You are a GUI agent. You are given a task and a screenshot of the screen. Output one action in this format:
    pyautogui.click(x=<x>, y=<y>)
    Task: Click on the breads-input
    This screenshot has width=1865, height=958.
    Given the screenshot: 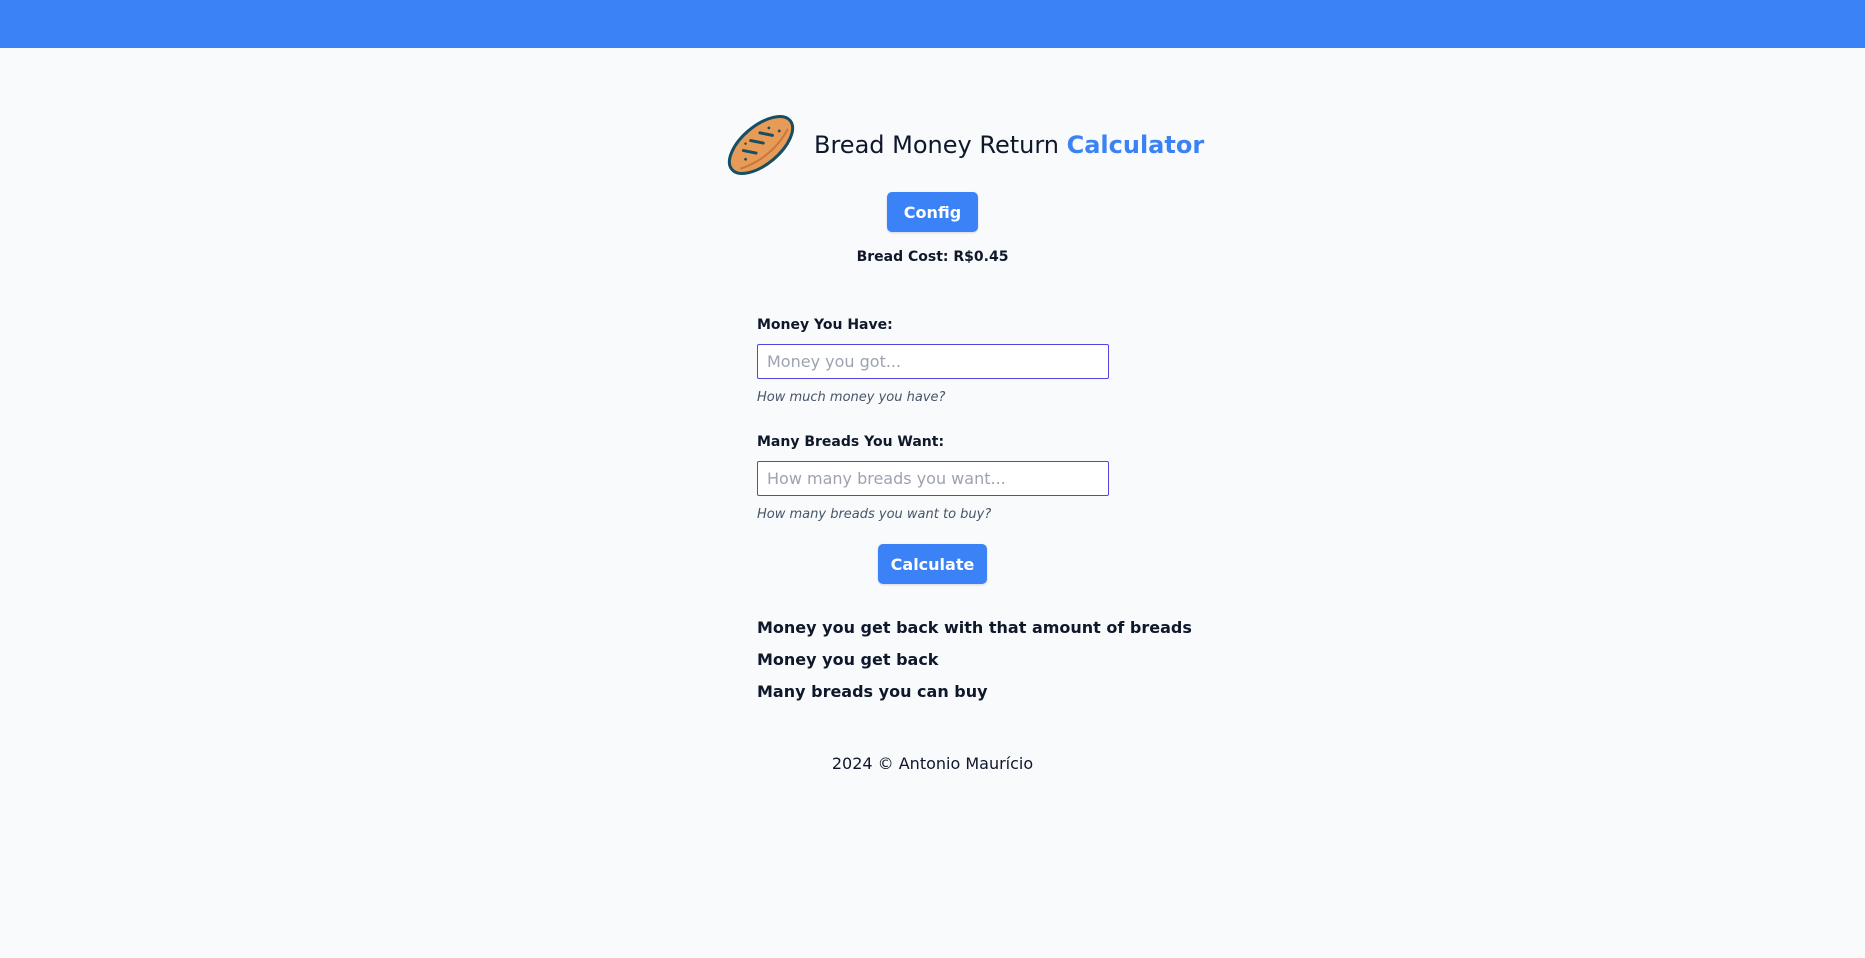 What is the action you would take?
    pyautogui.click(x=933, y=478)
    